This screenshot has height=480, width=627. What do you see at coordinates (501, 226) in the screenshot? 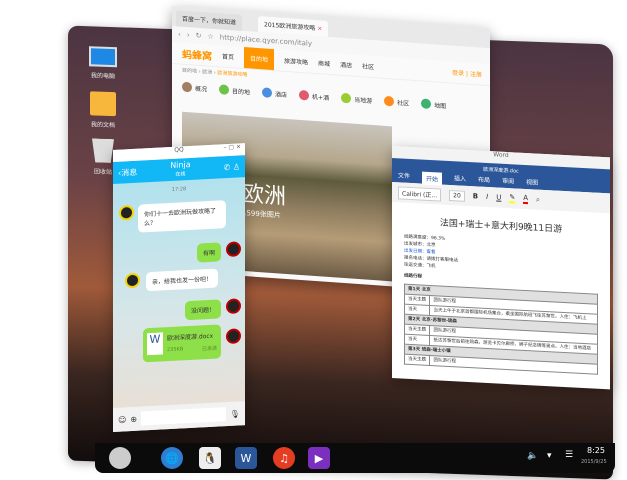
I see `document-title: 法国+瑞士+意大利9晚11日游` at bounding box center [501, 226].